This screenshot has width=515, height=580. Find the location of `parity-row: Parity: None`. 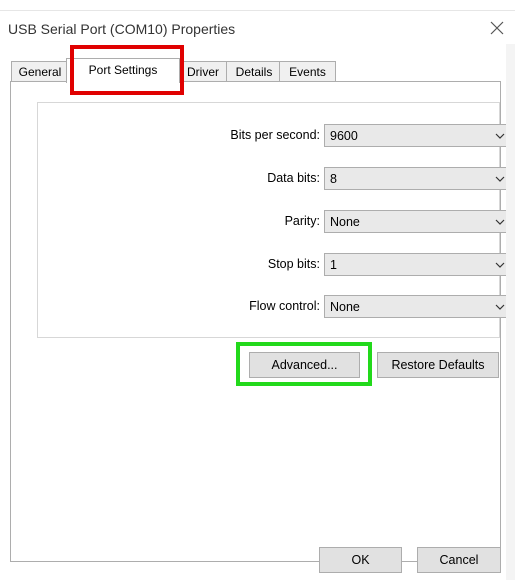

parity-row: Parity: None is located at coordinates (275, 222).